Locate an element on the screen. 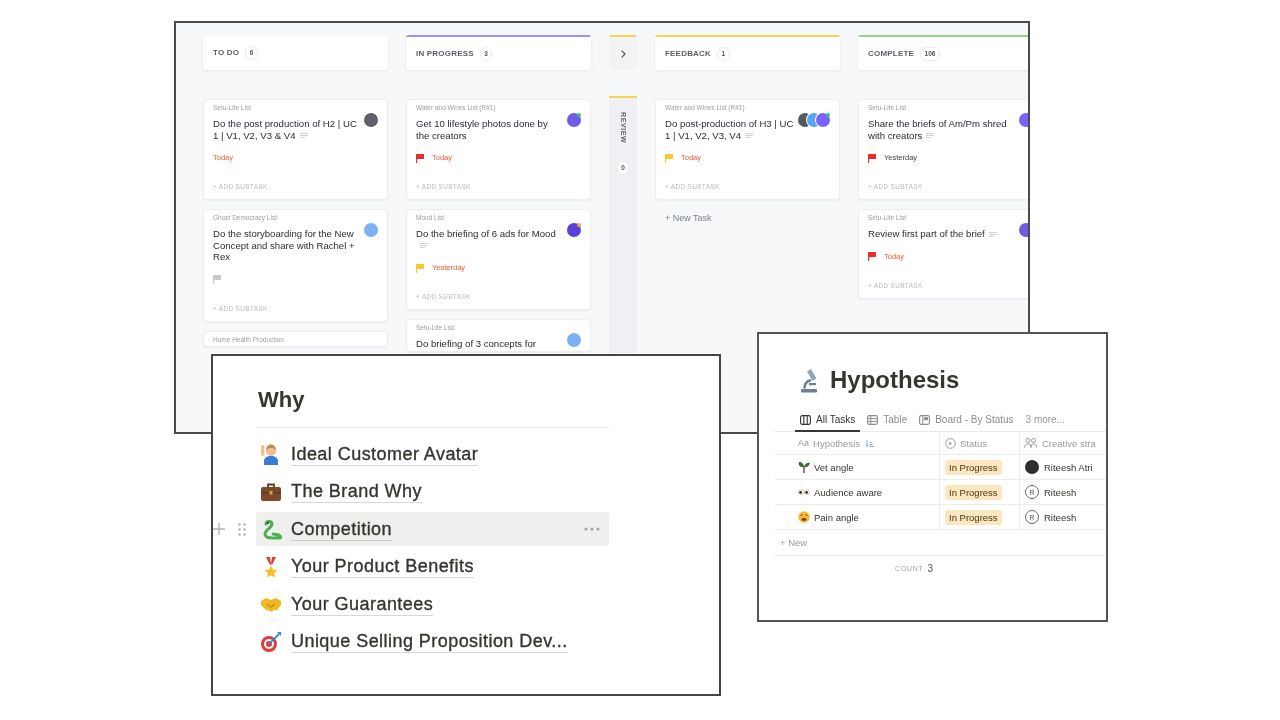  task-title: Do post-production of H3 | UC 1 | V1, V2, V3, V4 is located at coordinates (729, 129).